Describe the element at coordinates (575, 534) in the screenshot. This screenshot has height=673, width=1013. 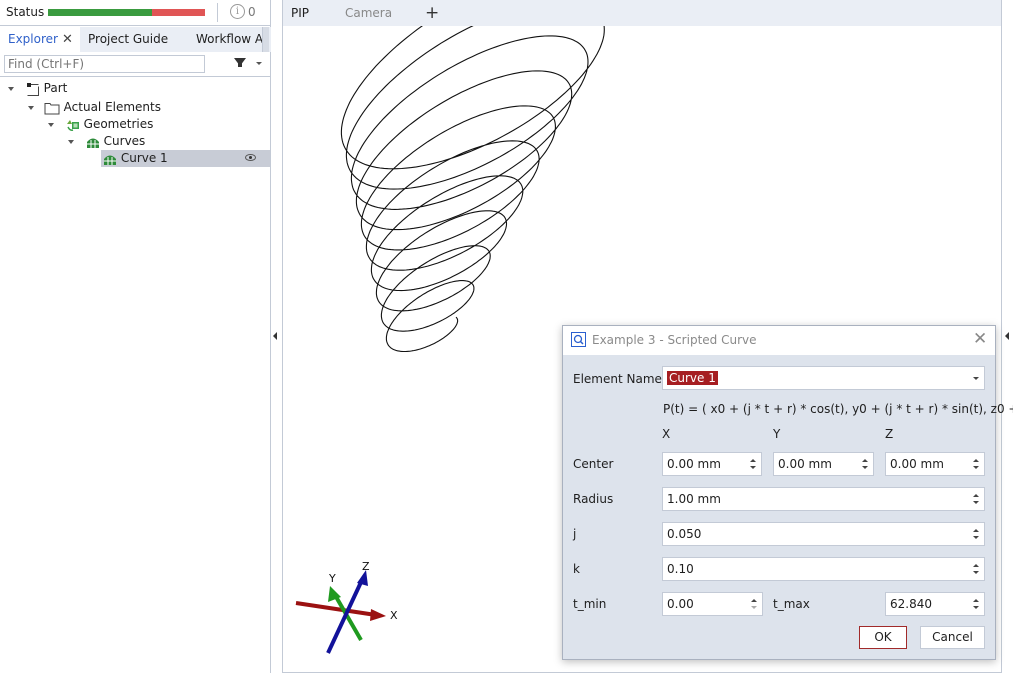
I see `j-label: j` at that location.